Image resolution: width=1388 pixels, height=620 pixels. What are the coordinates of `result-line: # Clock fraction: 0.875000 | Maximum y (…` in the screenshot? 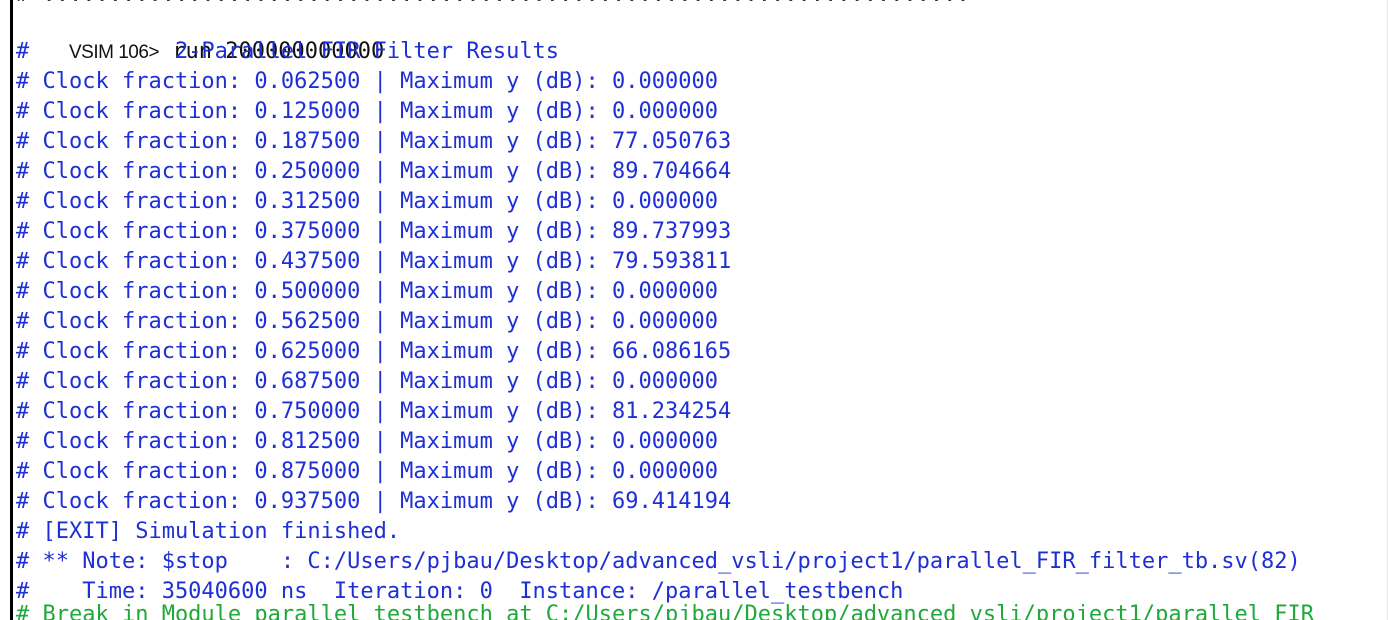 It's located at (367, 471).